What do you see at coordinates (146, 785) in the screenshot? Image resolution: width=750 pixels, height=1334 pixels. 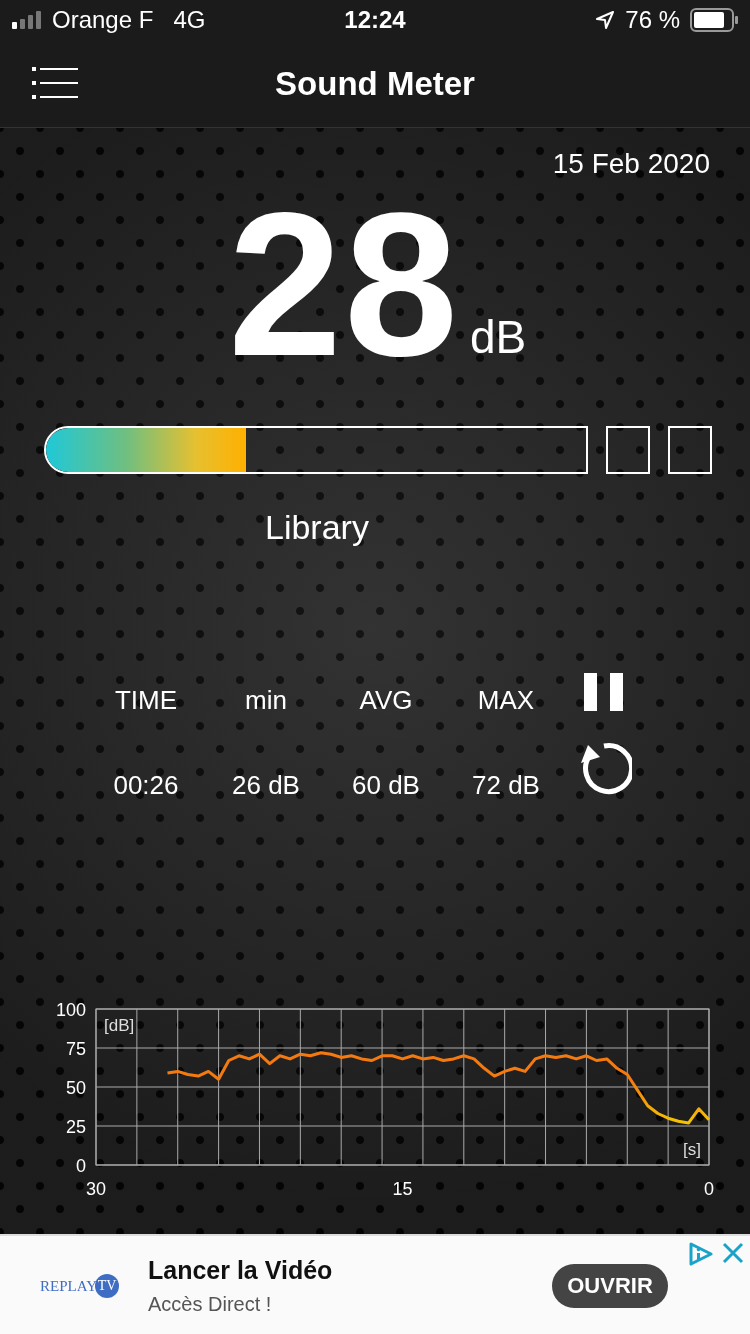 I see `stat-value: 00:26` at bounding box center [146, 785].